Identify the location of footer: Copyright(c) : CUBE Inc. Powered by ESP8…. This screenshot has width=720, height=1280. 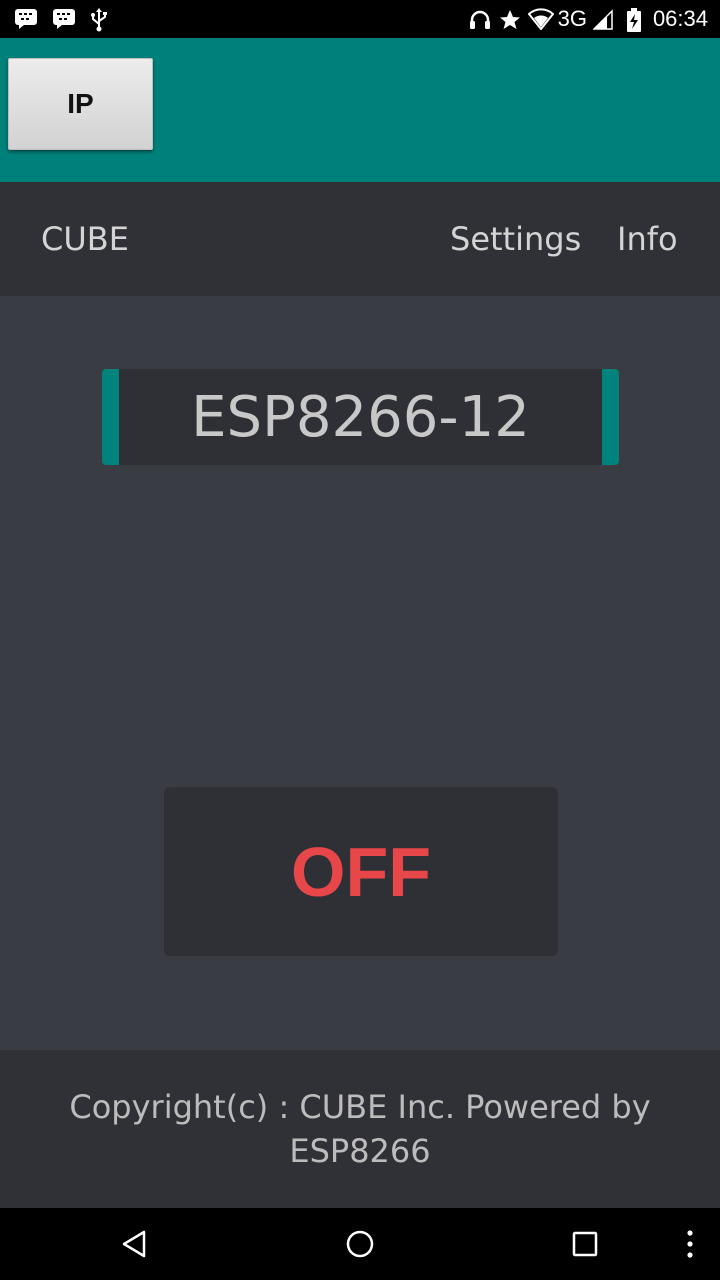
(360, 1129).